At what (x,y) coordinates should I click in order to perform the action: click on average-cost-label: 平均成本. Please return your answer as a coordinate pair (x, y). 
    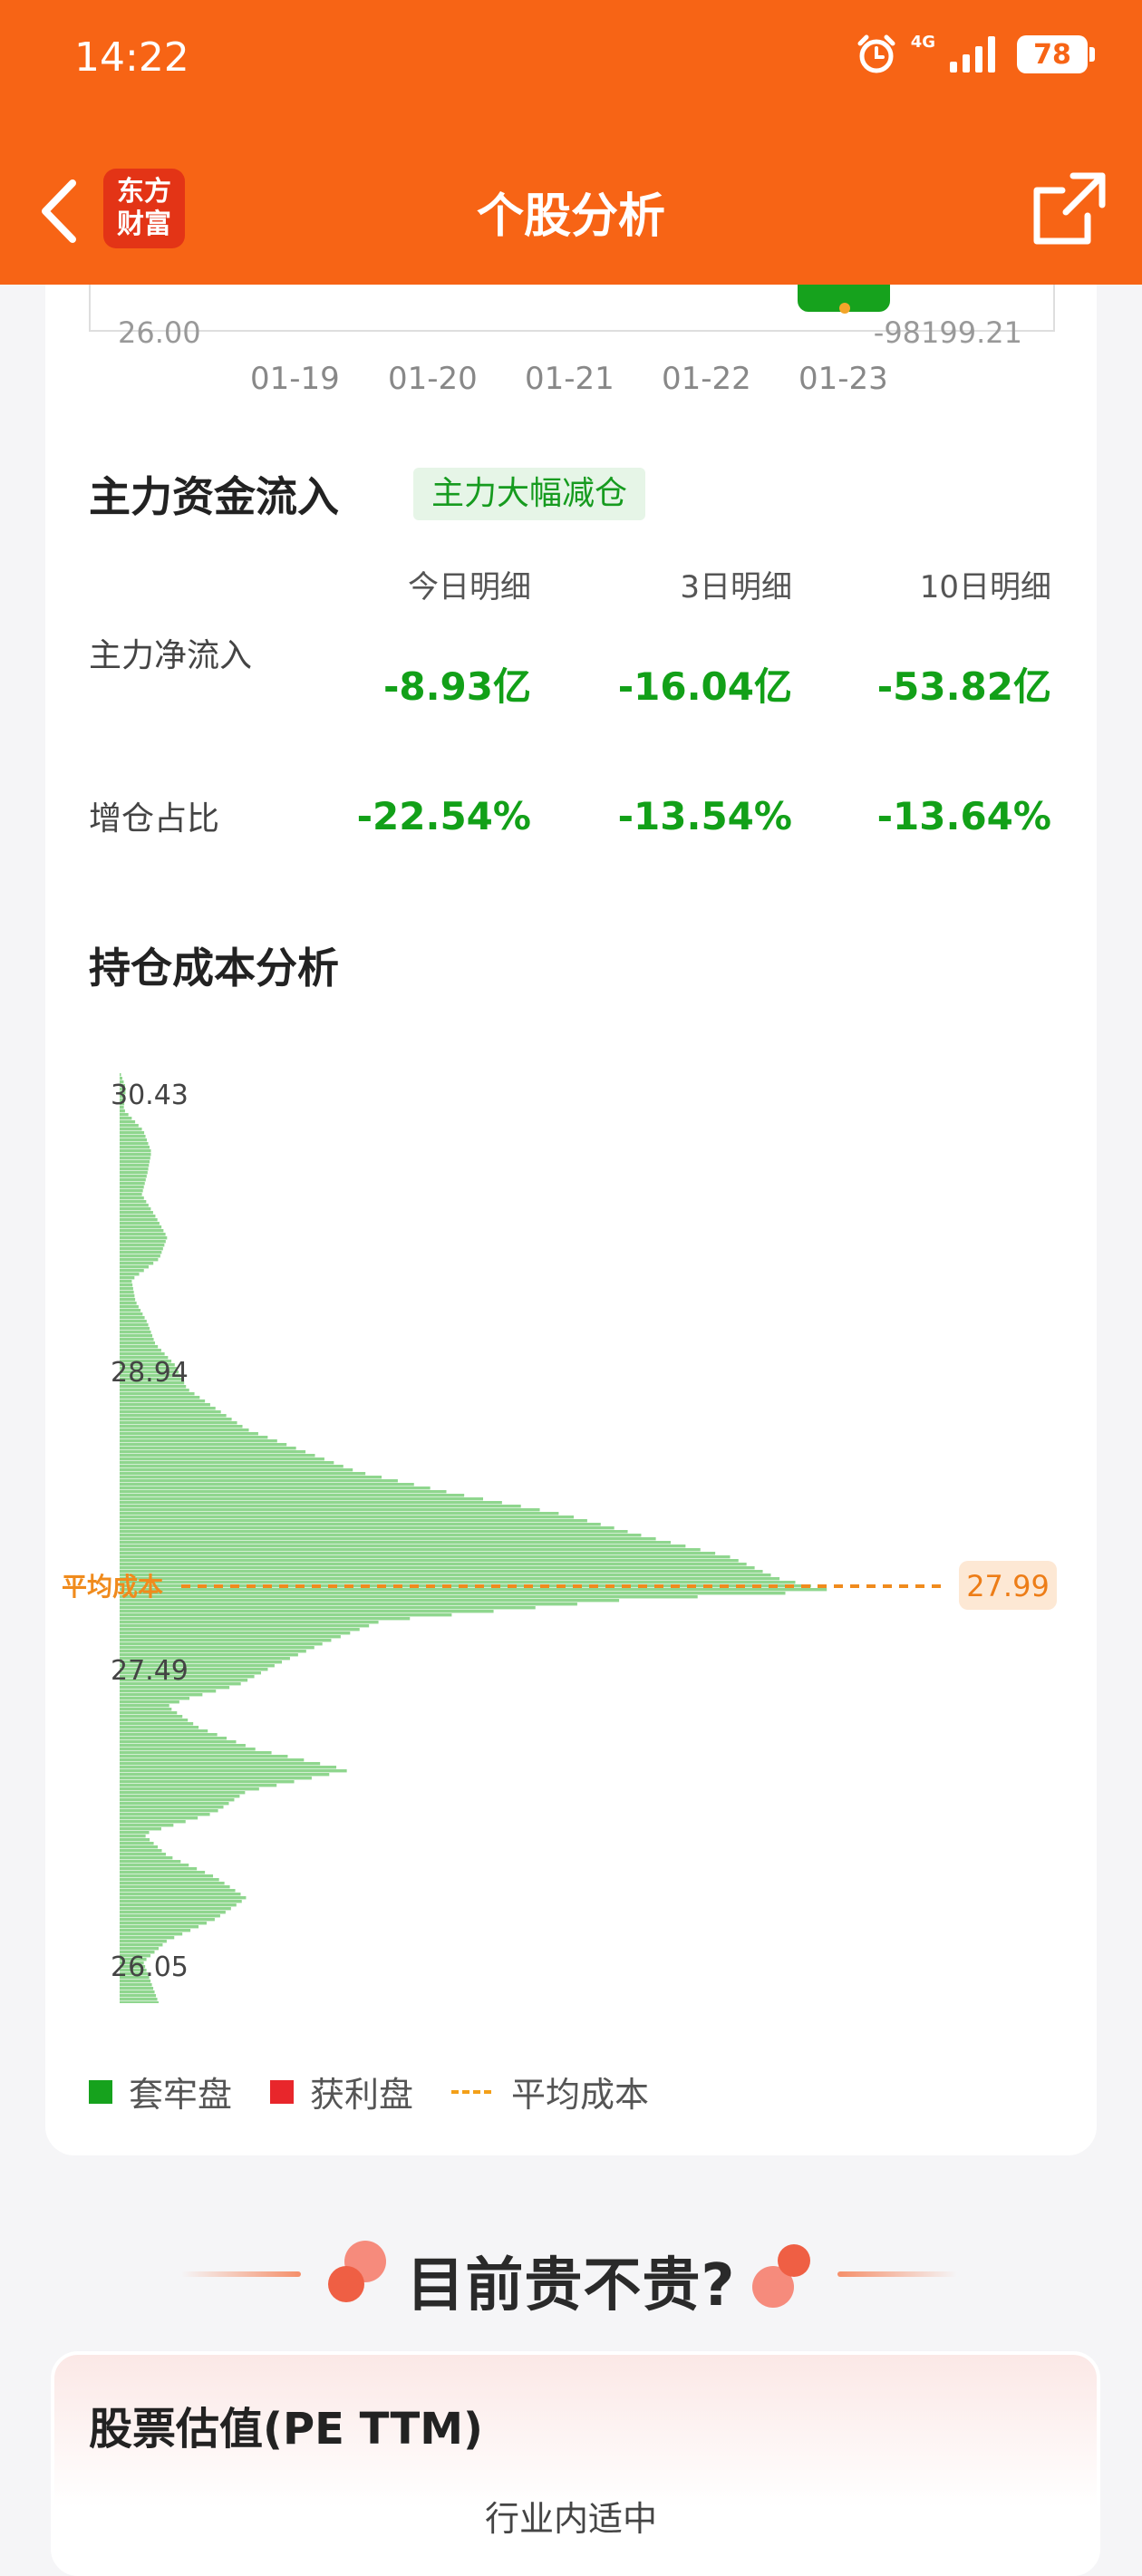
    Looking at the image, I should click on (112, 1587).